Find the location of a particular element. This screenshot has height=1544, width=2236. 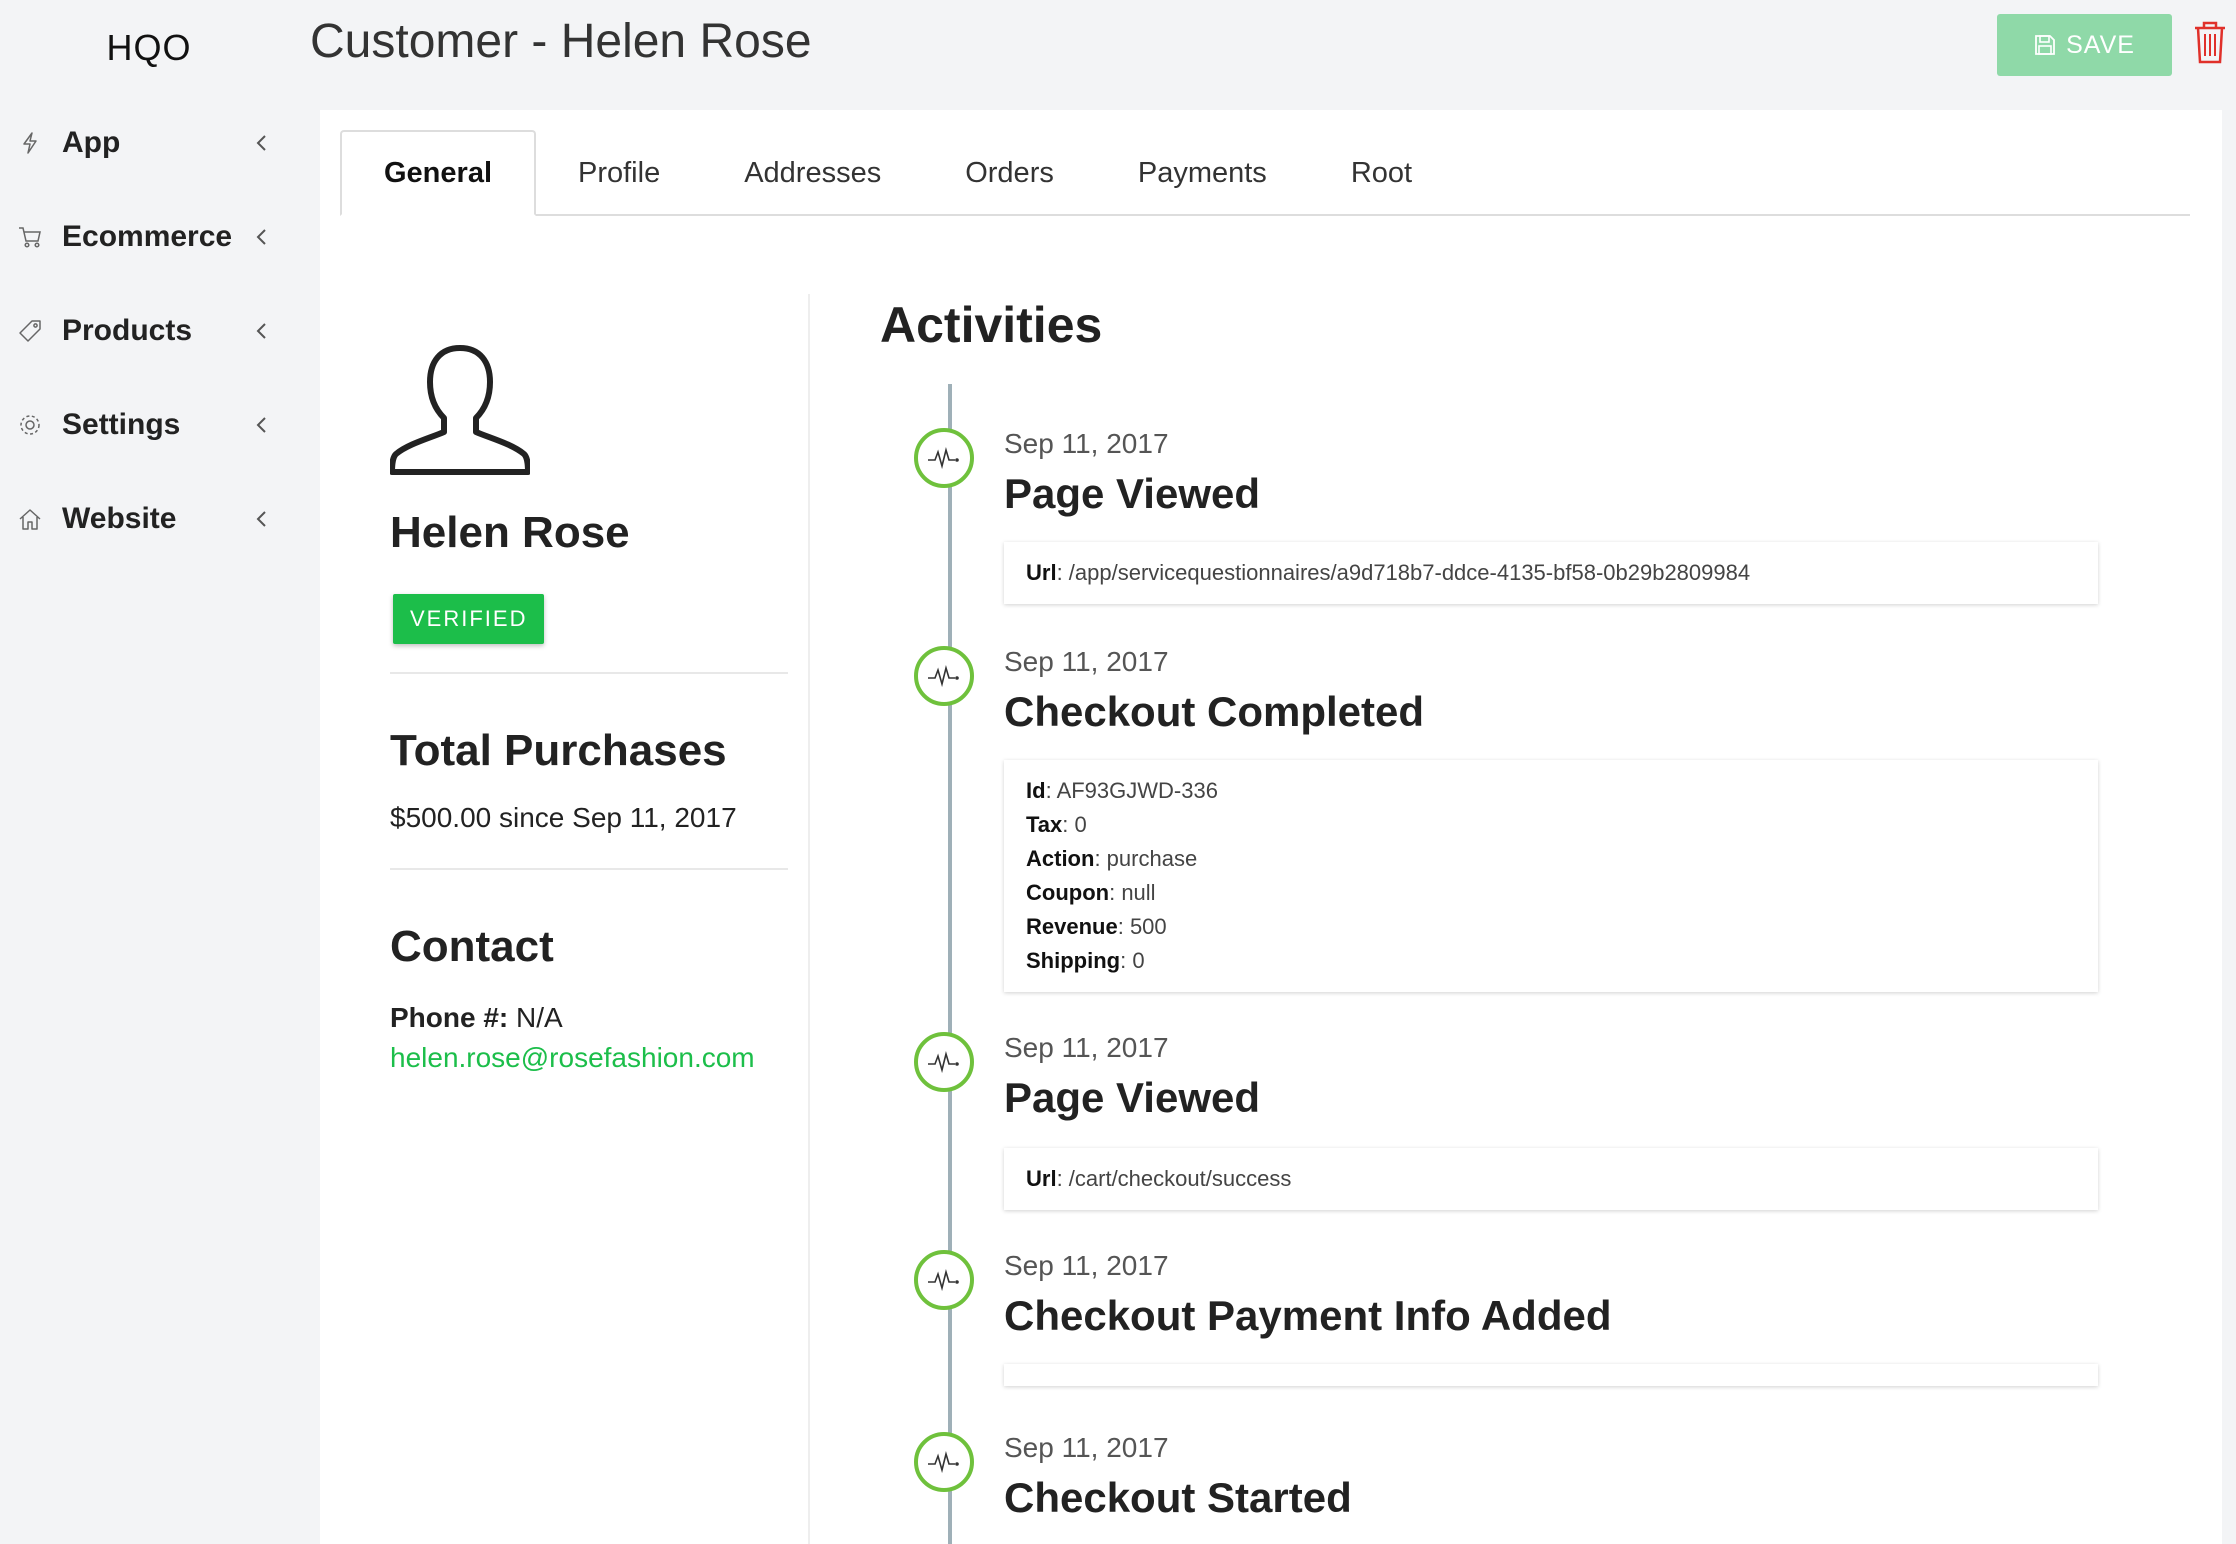

total-purchases-title: Total Purchases is located at coordinates (558, 750).